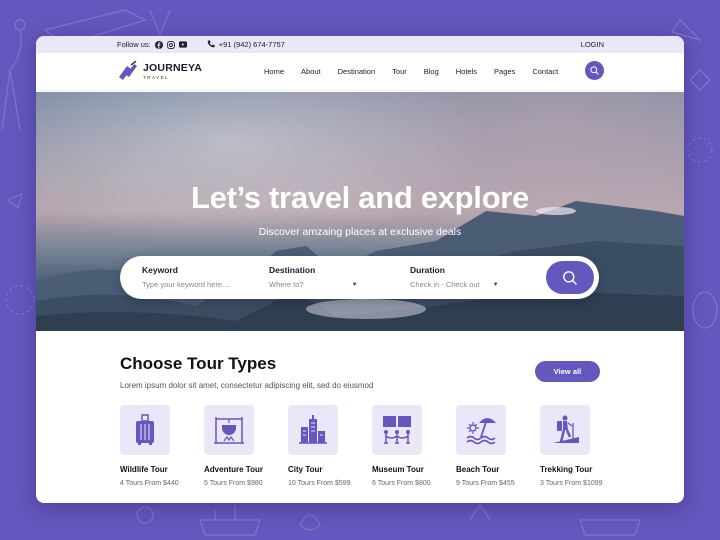 The height and width of the screenshot is (540, 720). I want to click on tour-card-museum: Museum Tour 6 Tours From $800, so click(414, 446).